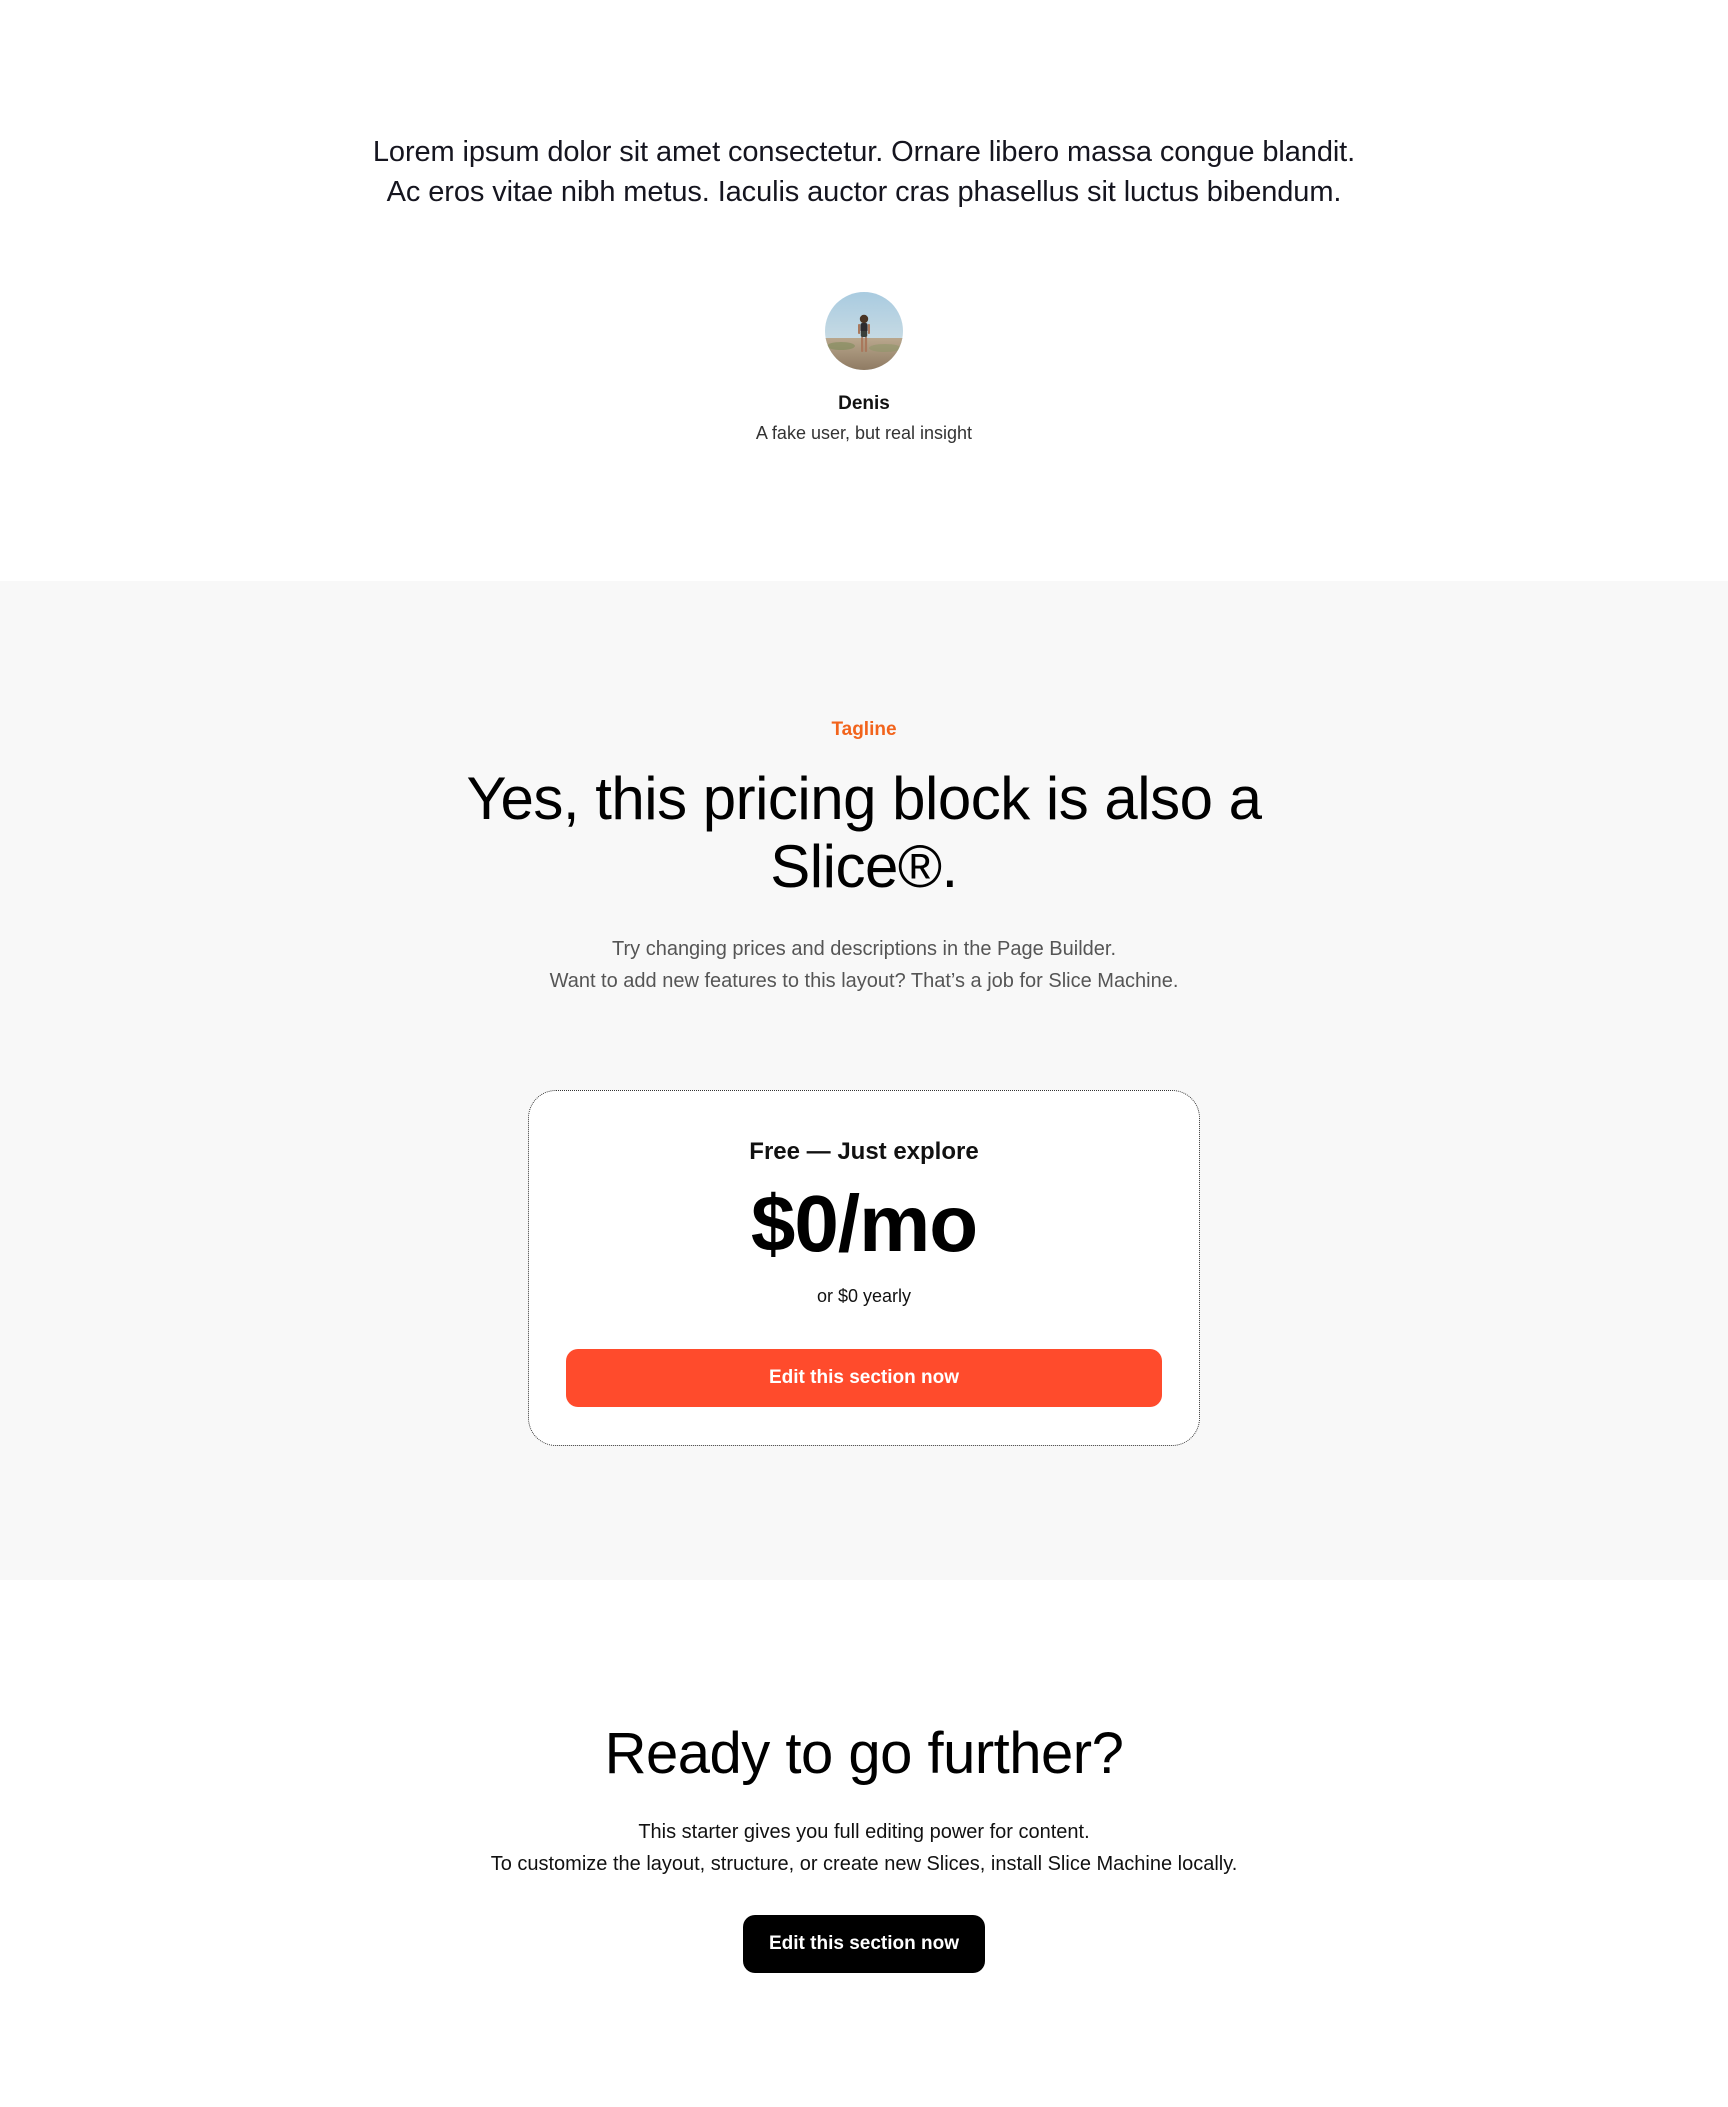  What do you see at coordinates (864, 433) in the screenshot?
I see `author-role: A fake user, but real insight` at bounding box center [864, 433].